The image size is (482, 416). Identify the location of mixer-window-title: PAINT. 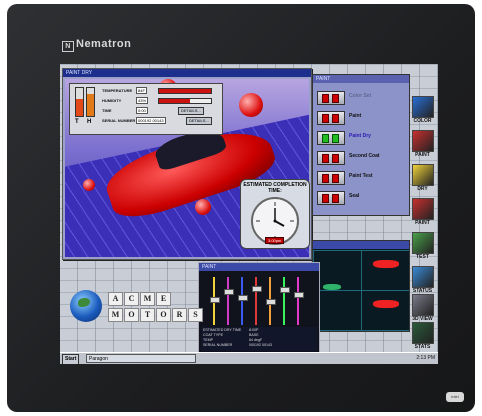
(259, 267).